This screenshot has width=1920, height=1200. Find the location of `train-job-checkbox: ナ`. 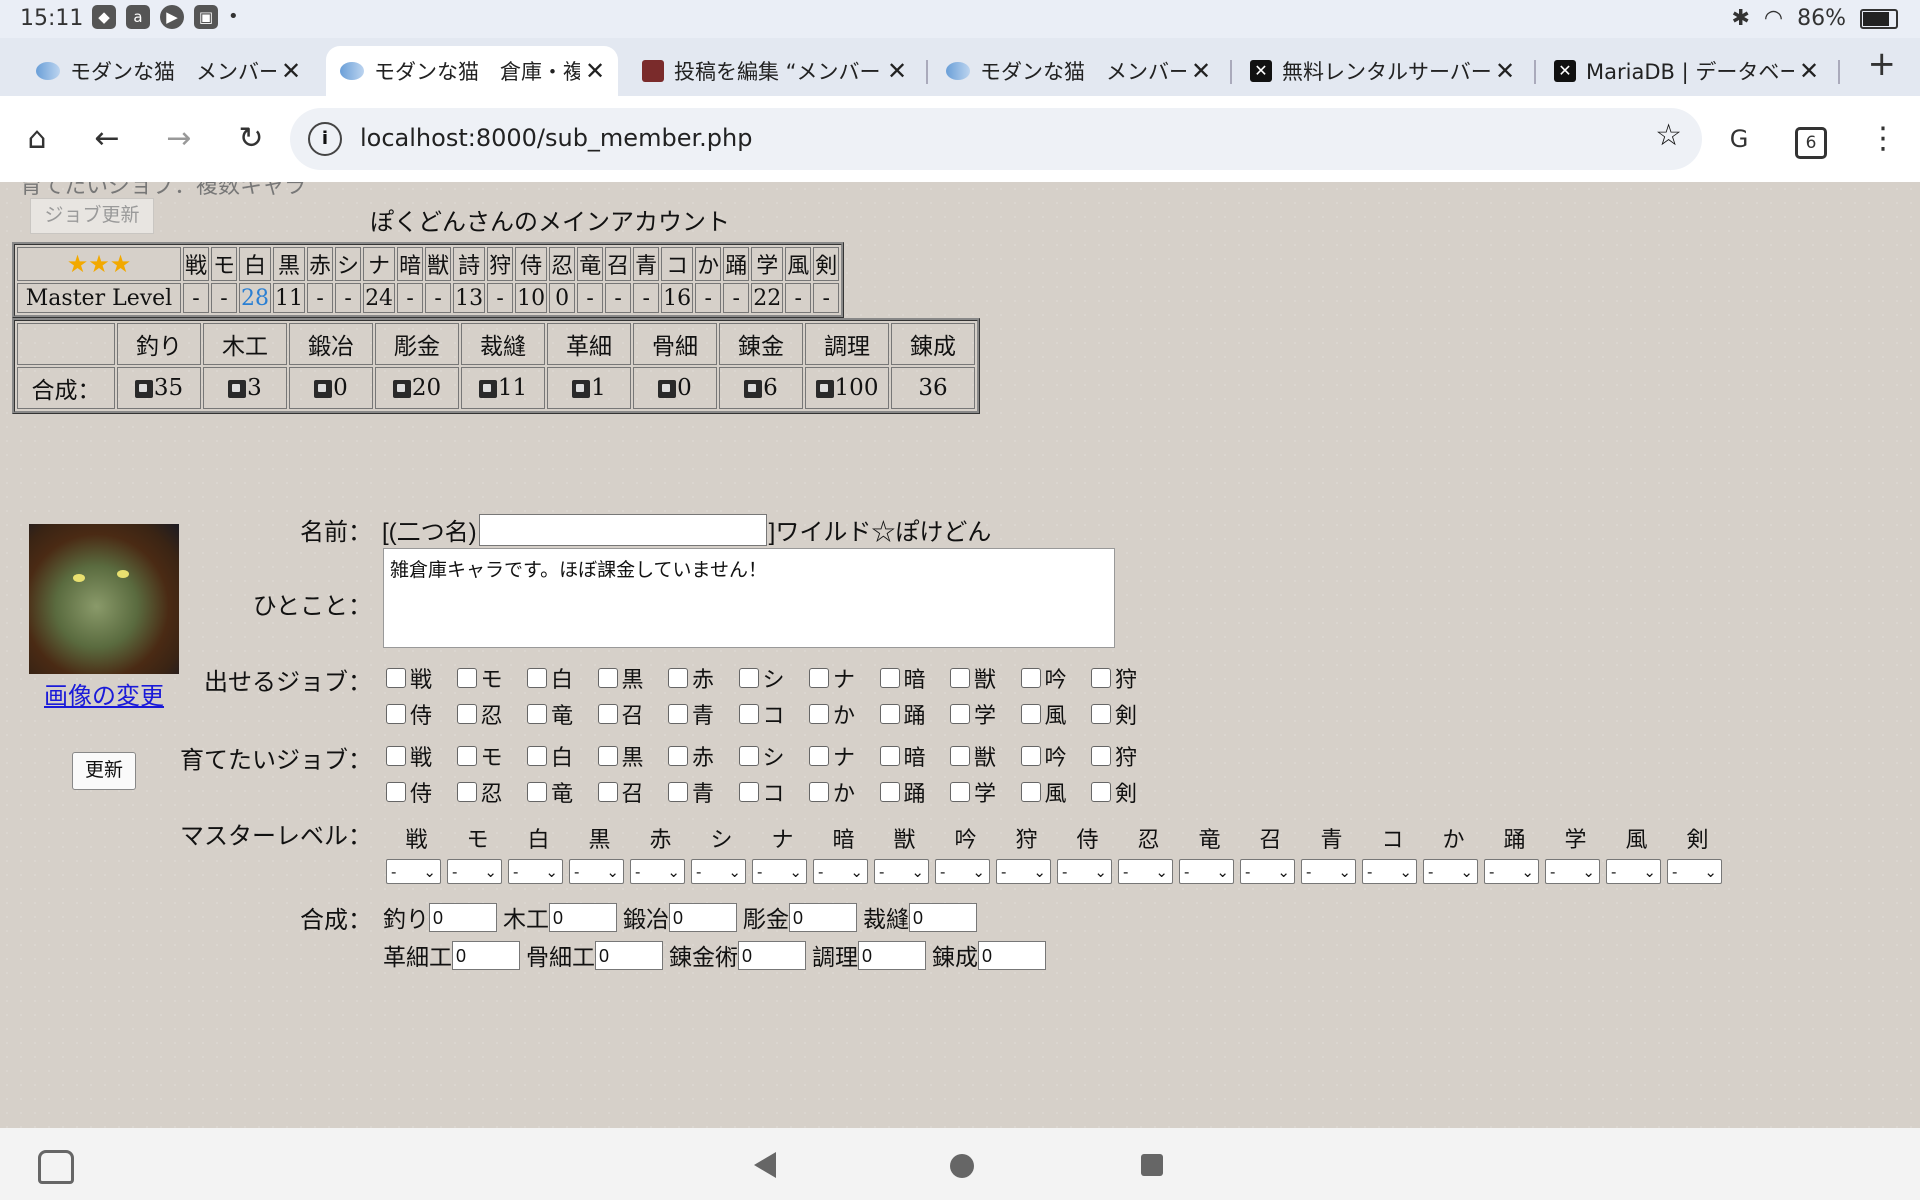

train-job-checkbox: ナ is located at coordinates (844, 756).